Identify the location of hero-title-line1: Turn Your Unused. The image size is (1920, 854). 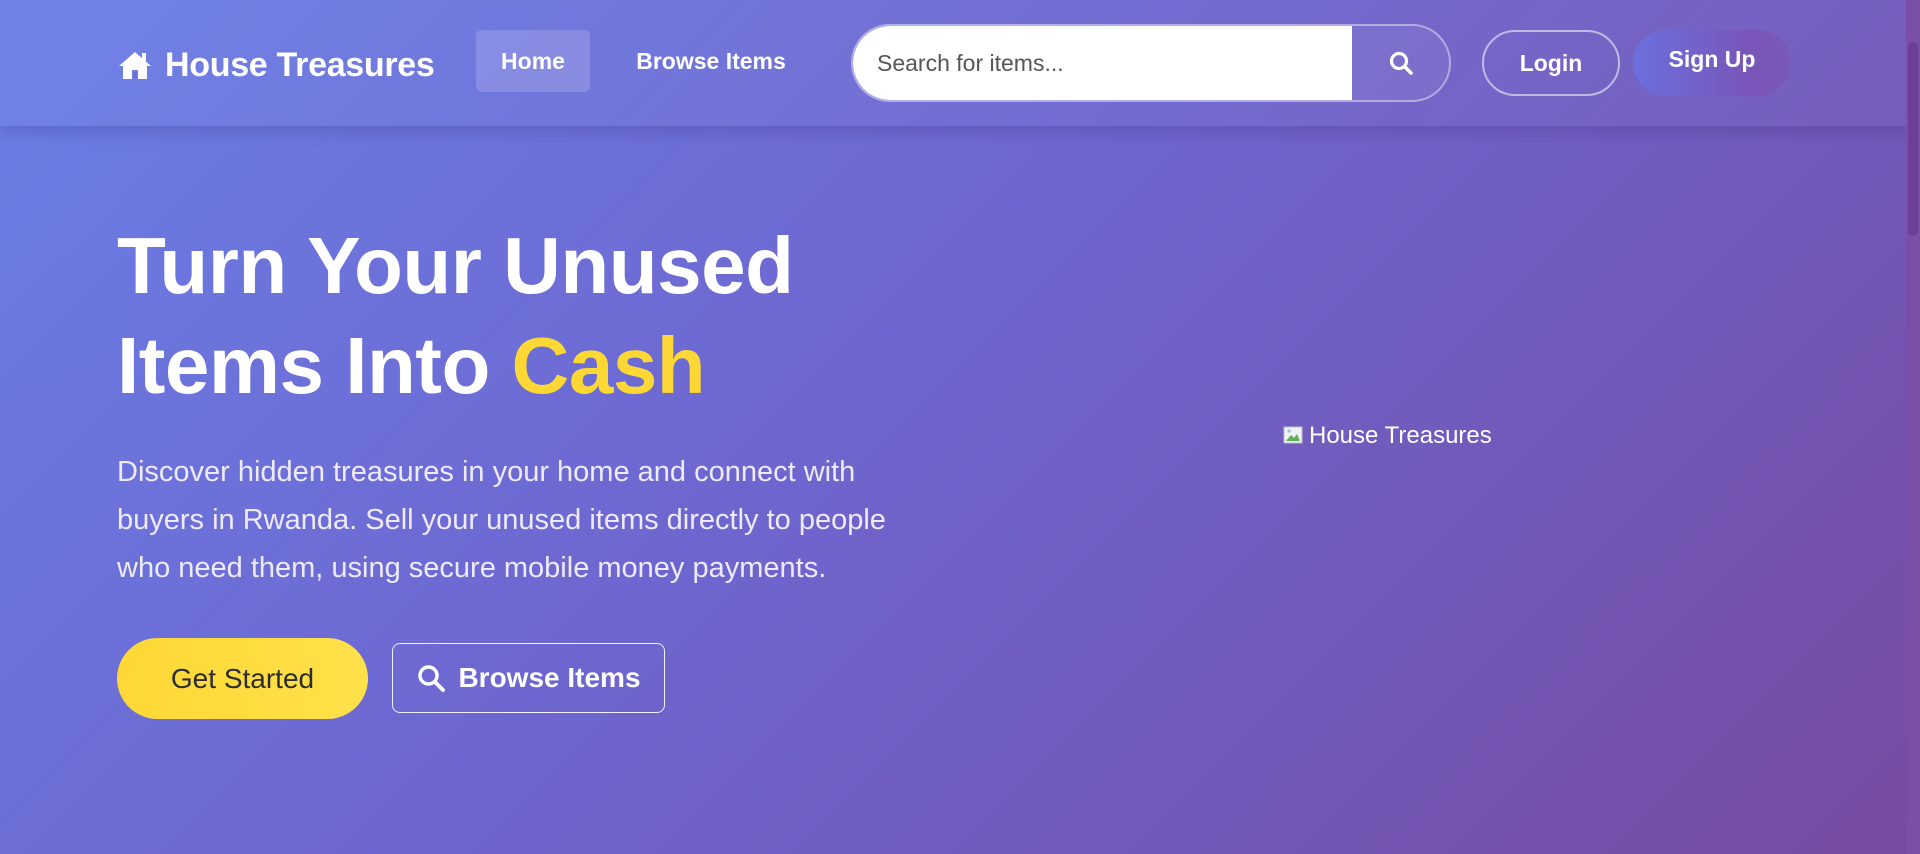
(455, 265).